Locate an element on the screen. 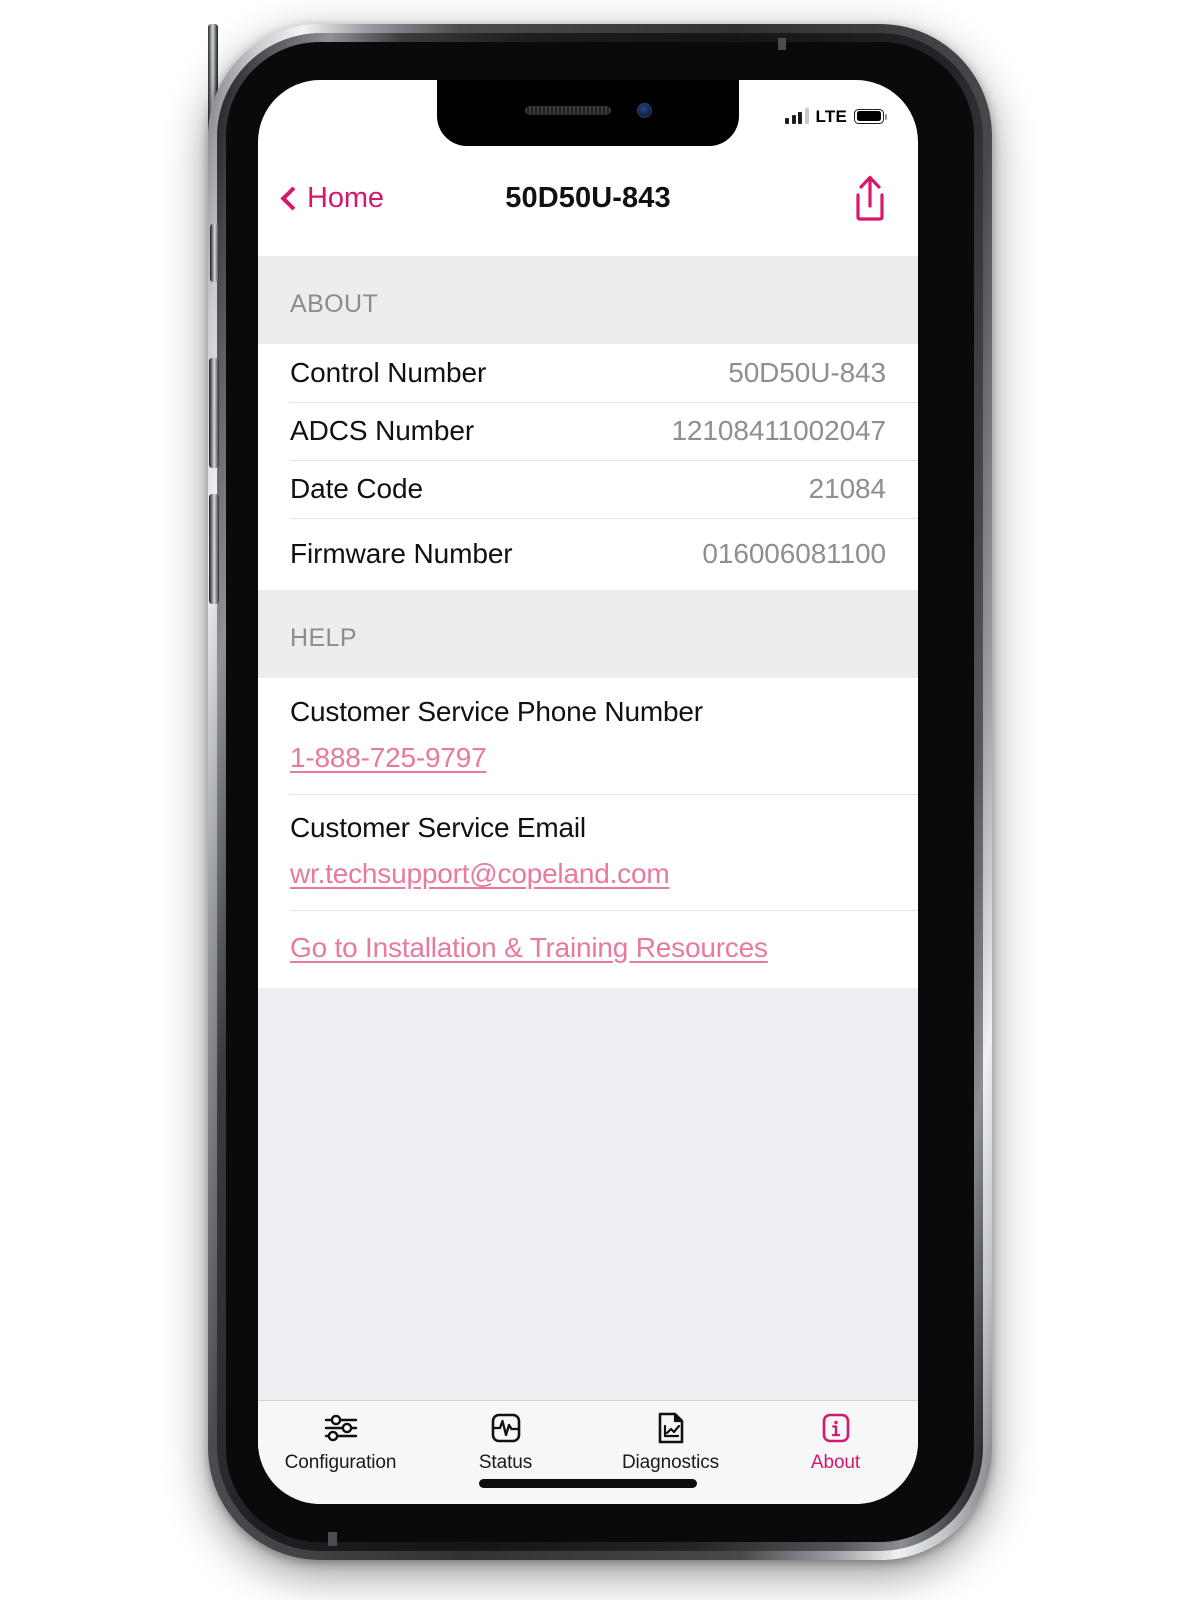 The image size is (1200, 1600). share-button is located at coordinates (870, 198).